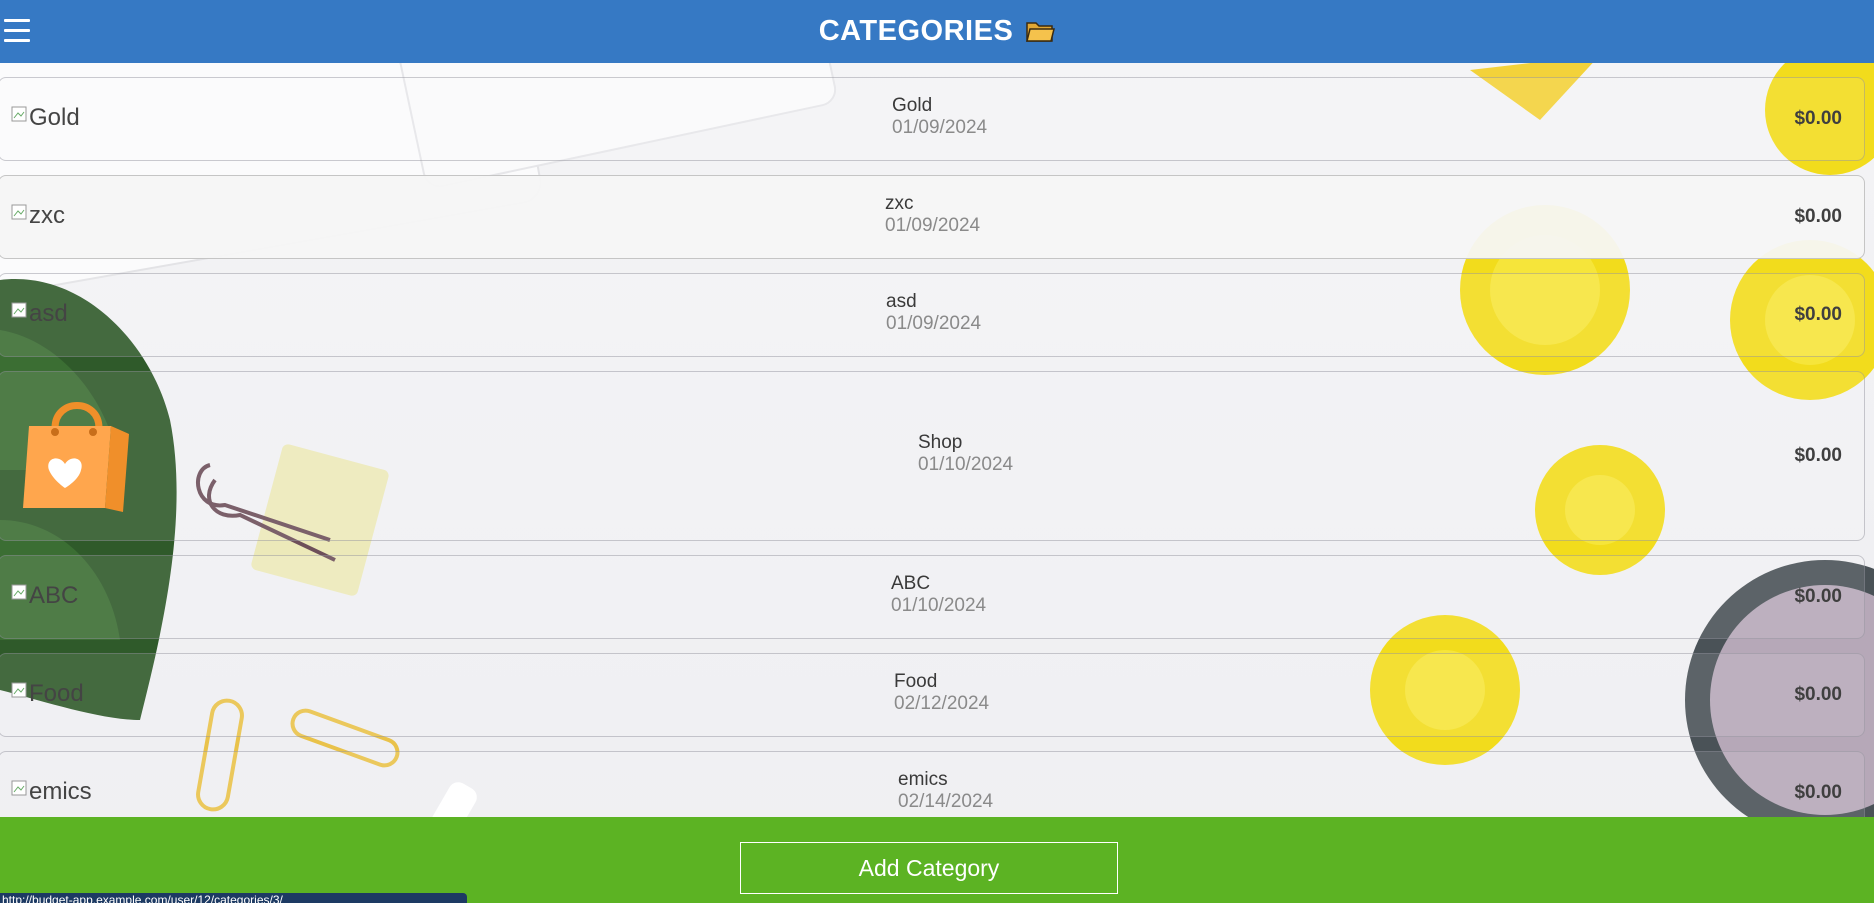 The width and height of the screenshot is (1874, 903). What do you see at coordinates (942, 703) in the screenshot?
I see `category-date: 02/12/2024` at bounding box center [942, 703].